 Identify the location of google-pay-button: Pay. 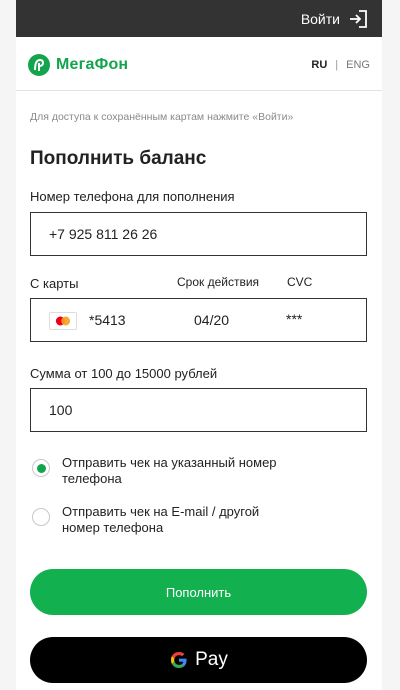
(198, 660).